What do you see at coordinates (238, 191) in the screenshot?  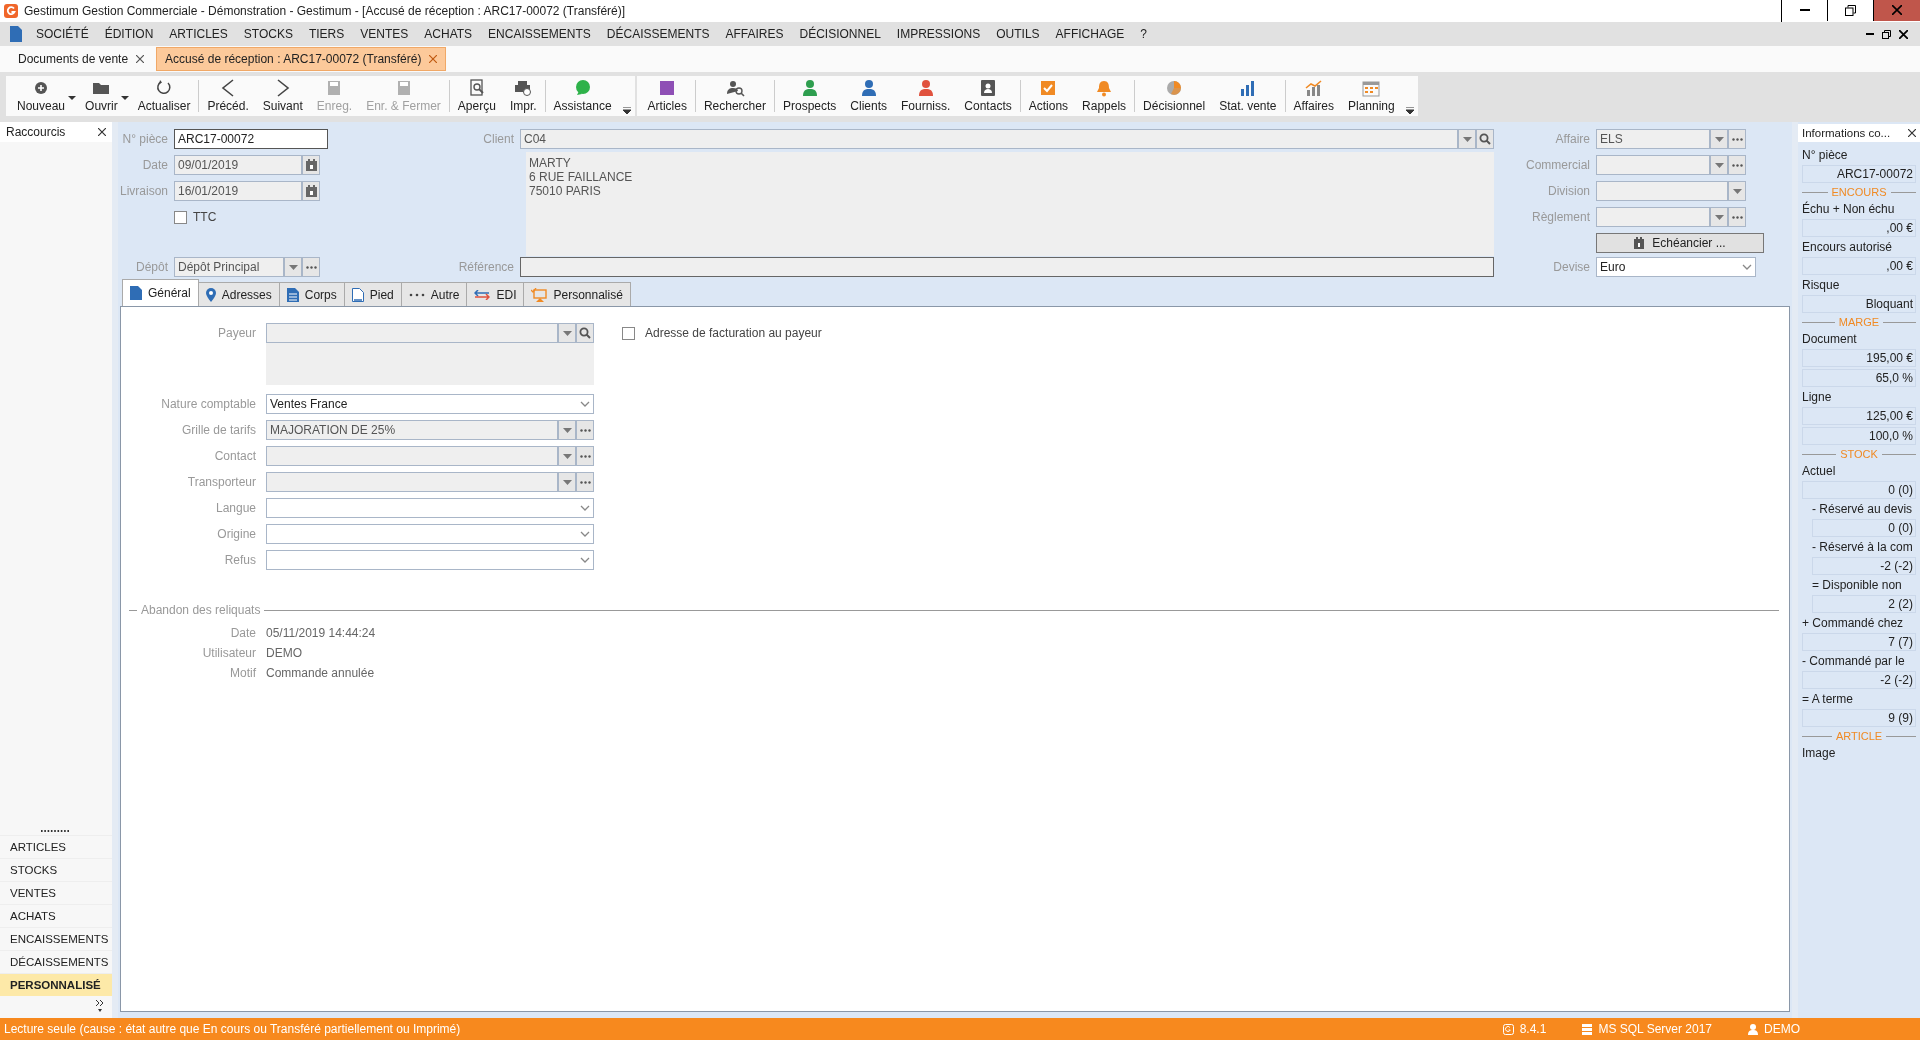 I see `input-field: 16/01/2019` at bounding box center [238, 191].